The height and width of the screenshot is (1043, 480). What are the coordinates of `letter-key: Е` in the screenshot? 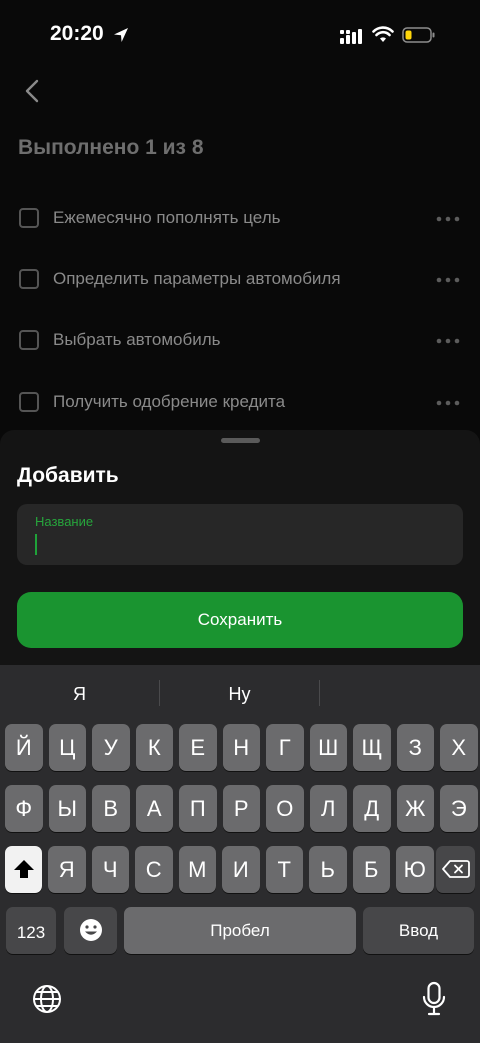 It's located at (198, 747).